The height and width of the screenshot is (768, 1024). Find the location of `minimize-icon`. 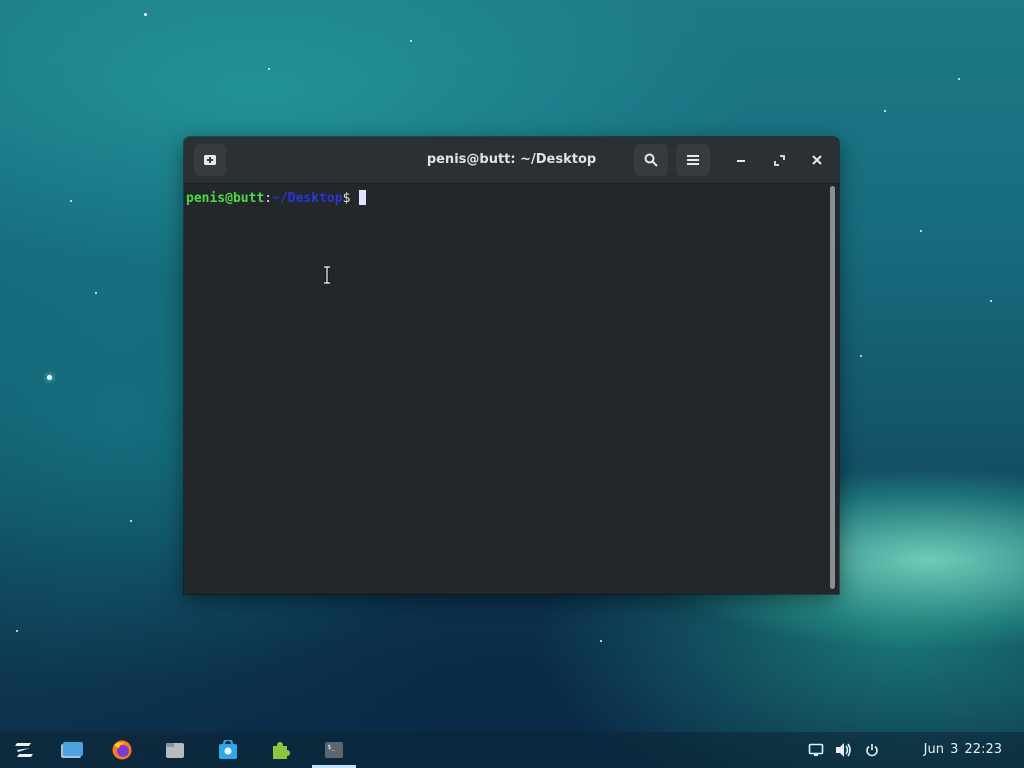

minimize-icon is located at coordinates (741, 161).